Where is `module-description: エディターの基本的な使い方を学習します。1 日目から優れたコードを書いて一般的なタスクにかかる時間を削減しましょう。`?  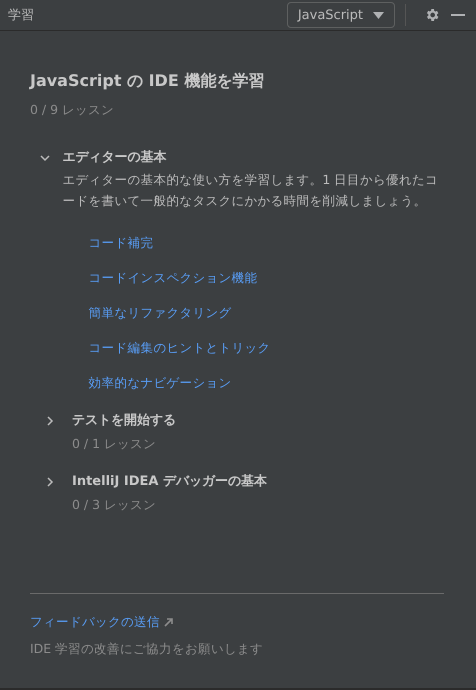 module-description: エディターの基本的な使い方を学習します。1 日目から優れたコードを書いて一般的なタスクにかかる時間を削減しましょう。 is located at coordinates (251, 190).